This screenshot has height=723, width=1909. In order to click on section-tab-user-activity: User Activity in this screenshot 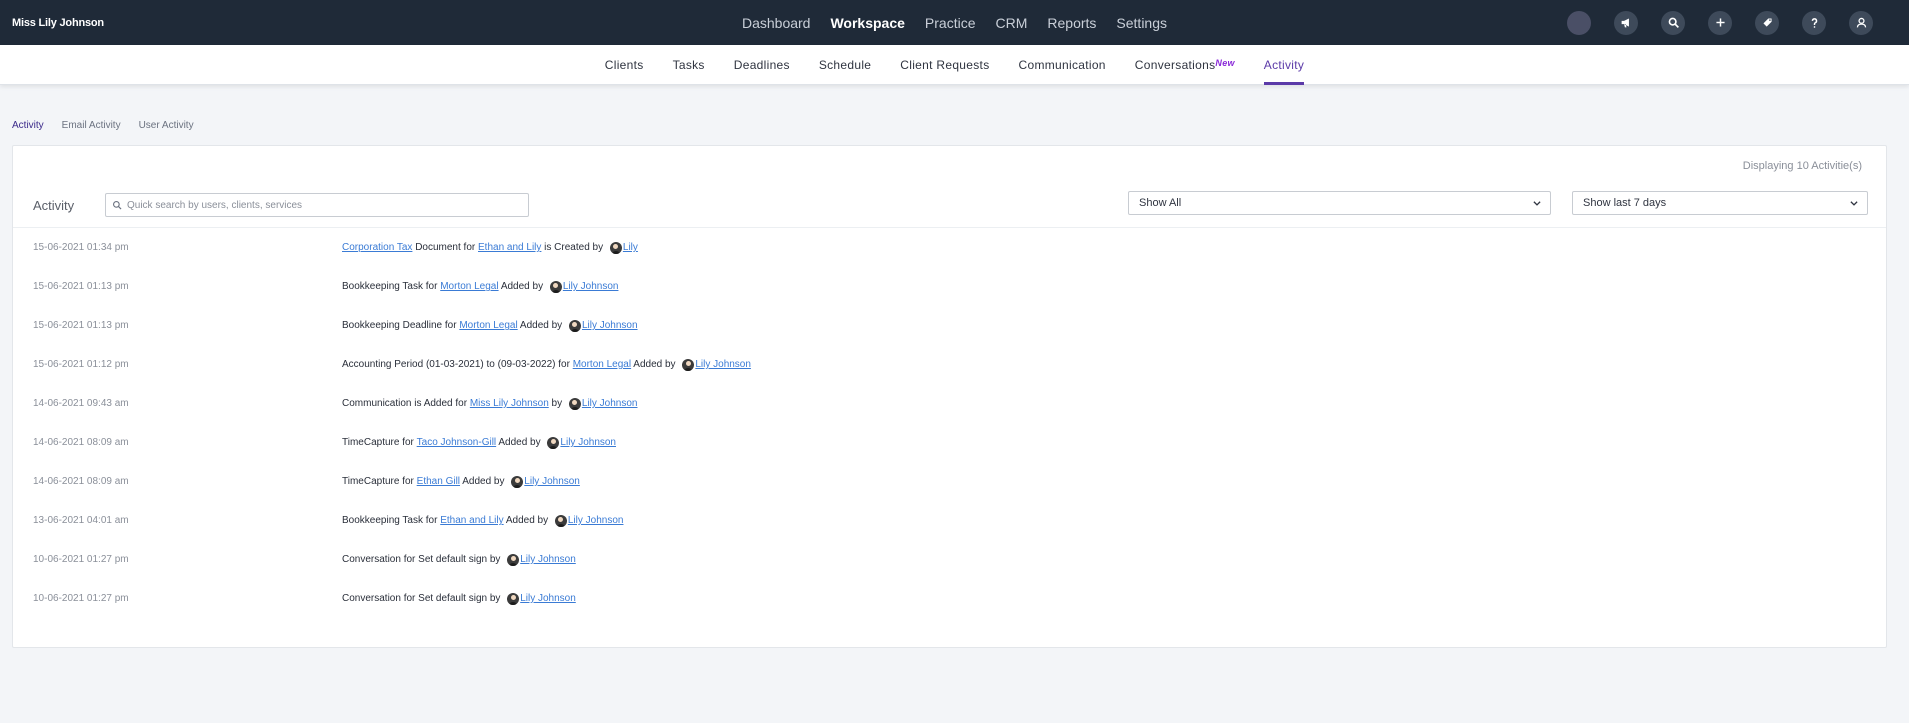, I will do `click(166, 125)`.